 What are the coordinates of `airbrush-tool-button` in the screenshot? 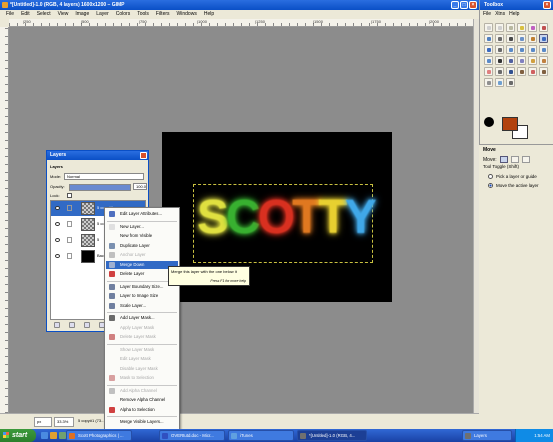 It's located at (499, 71).